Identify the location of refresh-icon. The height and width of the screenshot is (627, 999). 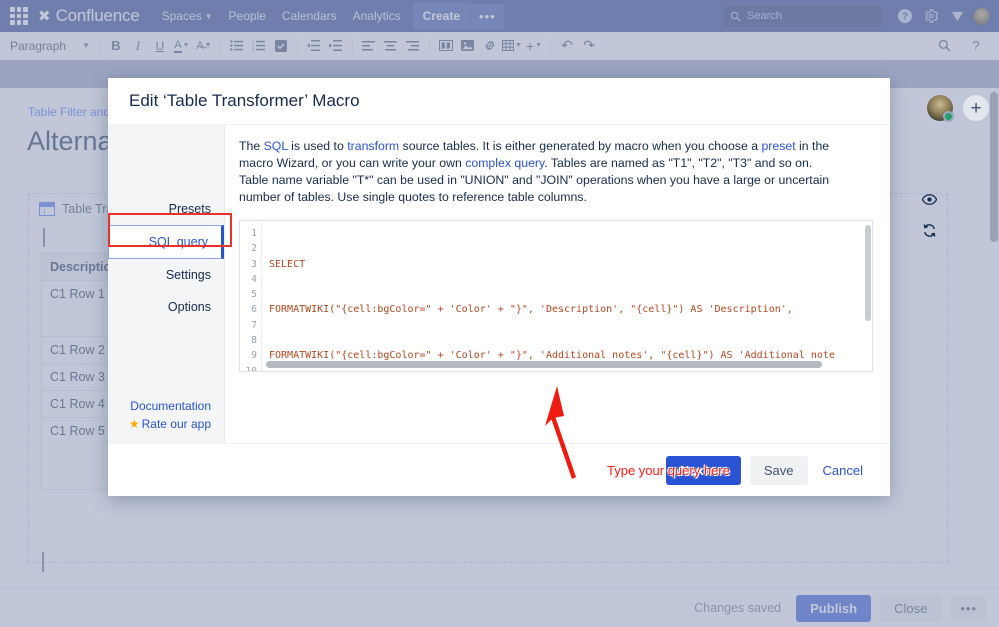
(929, 230).